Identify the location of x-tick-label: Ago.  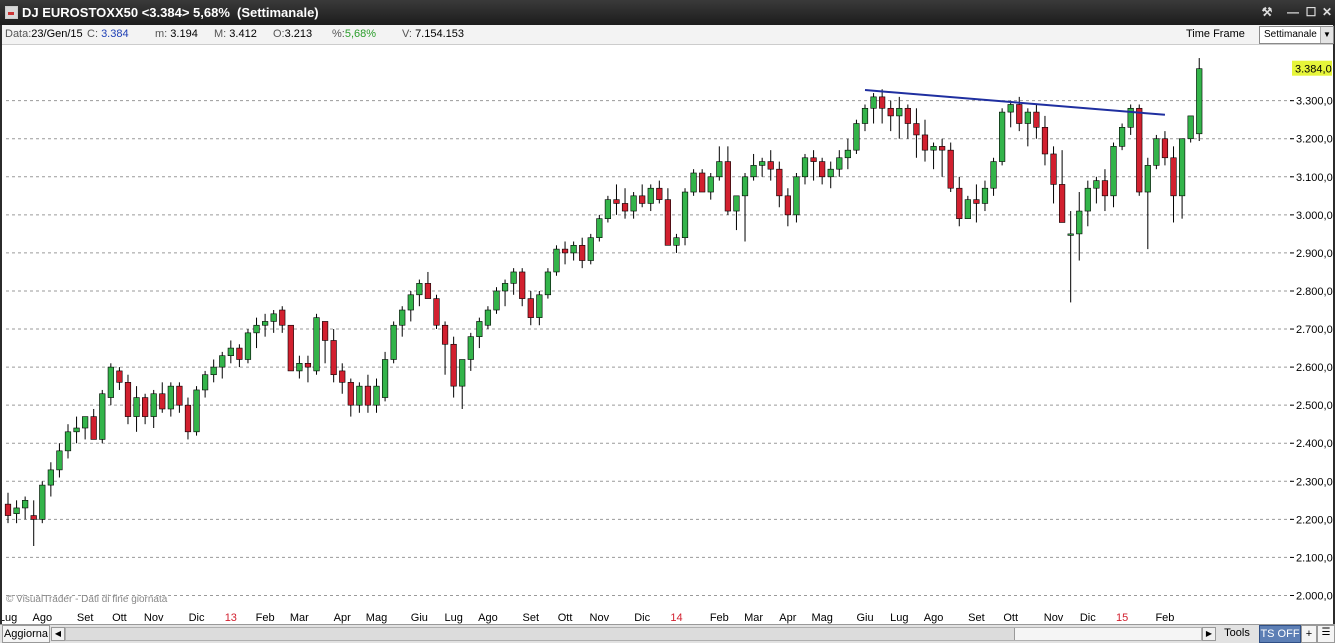
(934, 618).